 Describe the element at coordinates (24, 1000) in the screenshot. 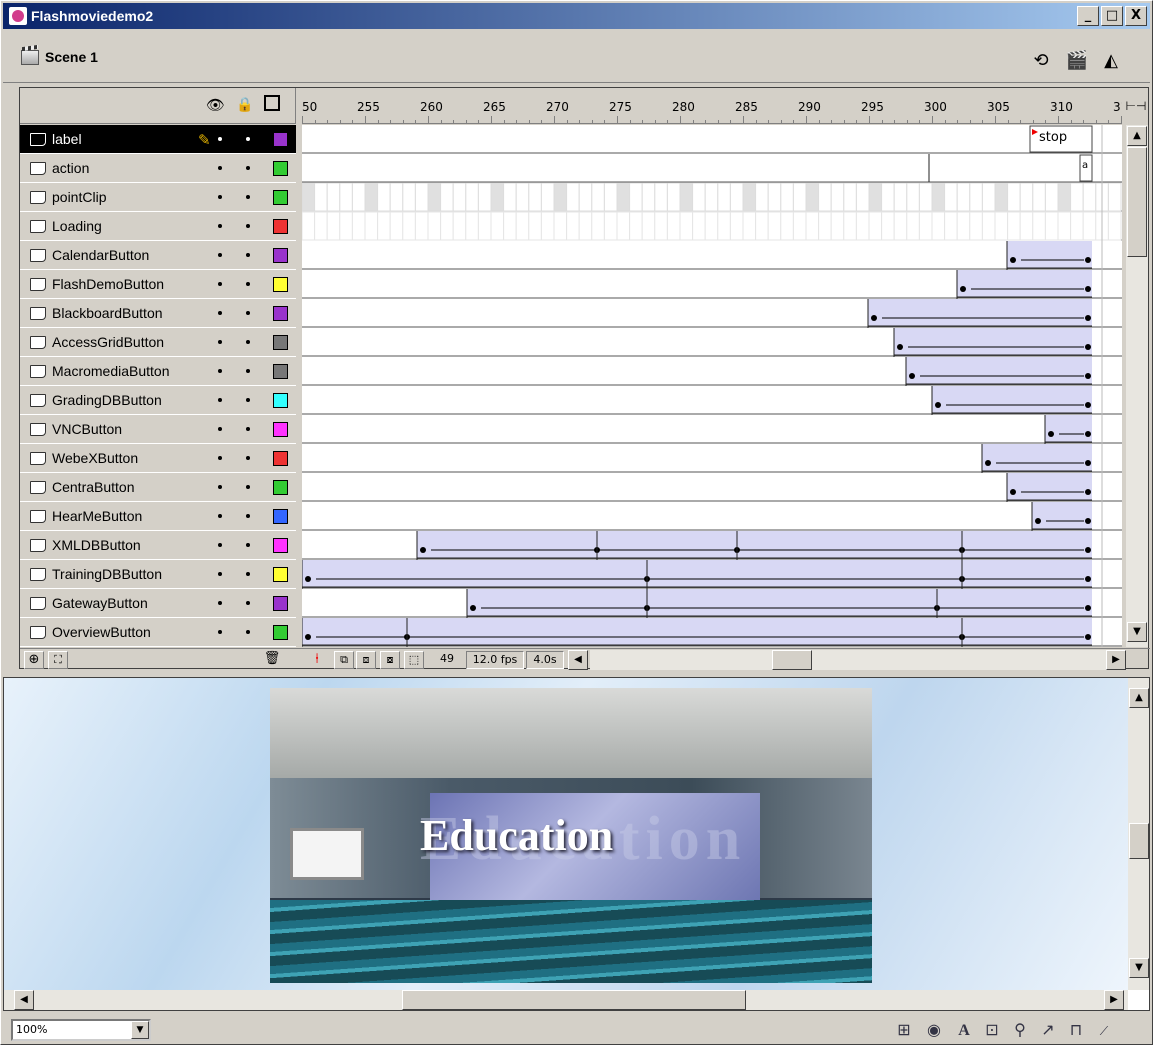

I see `stage-scroll-left-icon: ◀` at that location.